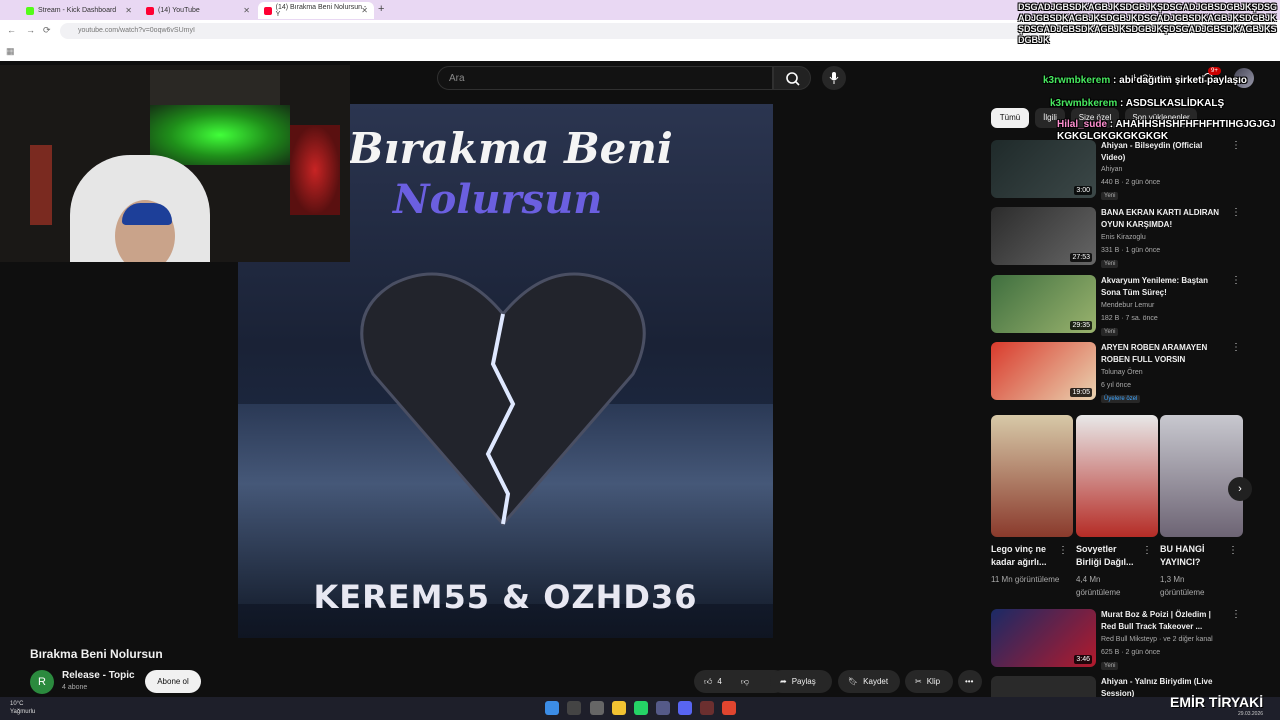 This screenshot has width=1280, height=720. Describe the element at coordinates (1188, 639) in the screenshot. I see `channel-extra: ve 2 diğer kanal` at that location.